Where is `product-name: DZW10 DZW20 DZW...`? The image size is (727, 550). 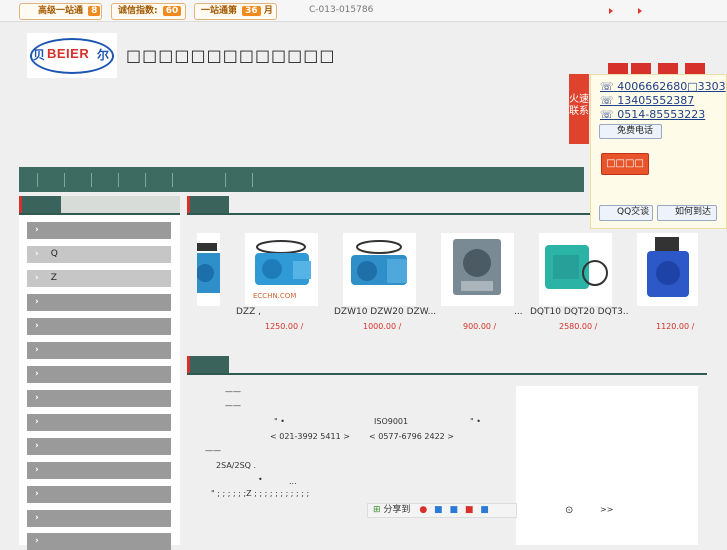
product-name: DZW10 DZW20 DZW... is located at coordinates (385, 312).